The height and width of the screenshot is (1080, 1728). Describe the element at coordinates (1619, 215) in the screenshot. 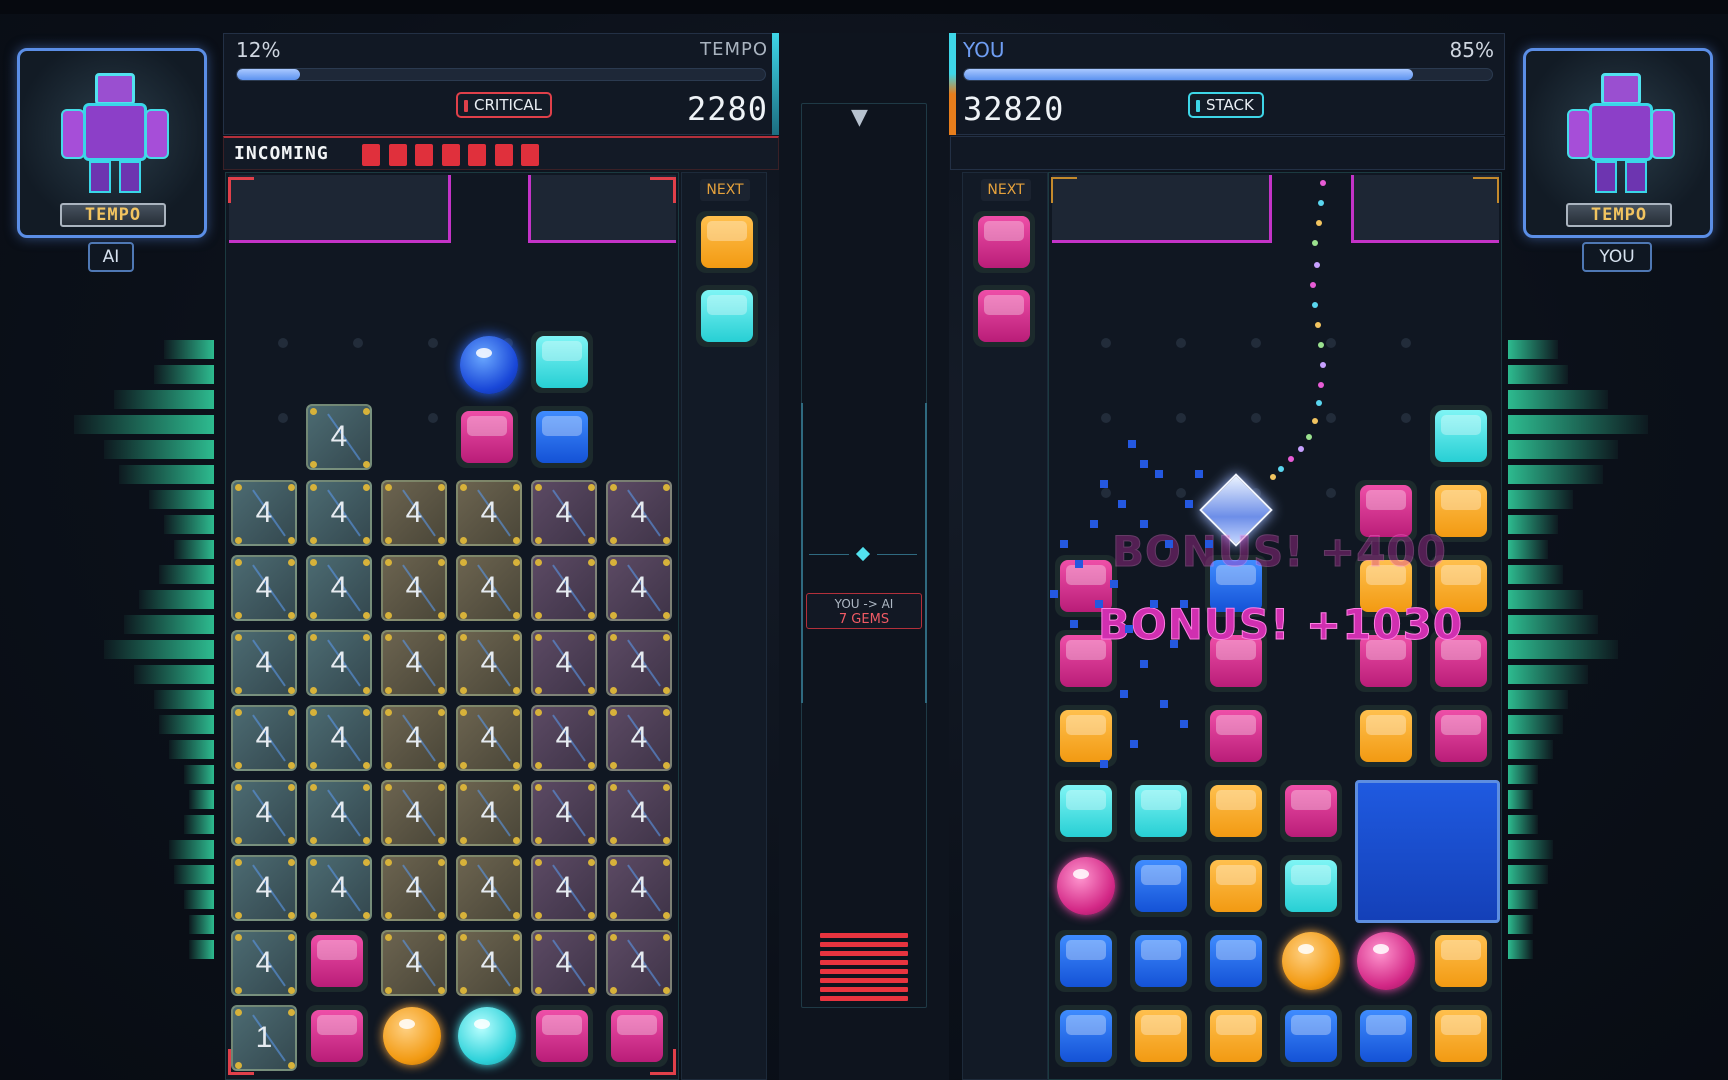

I see `avatar-name: TEMPO` at that location.